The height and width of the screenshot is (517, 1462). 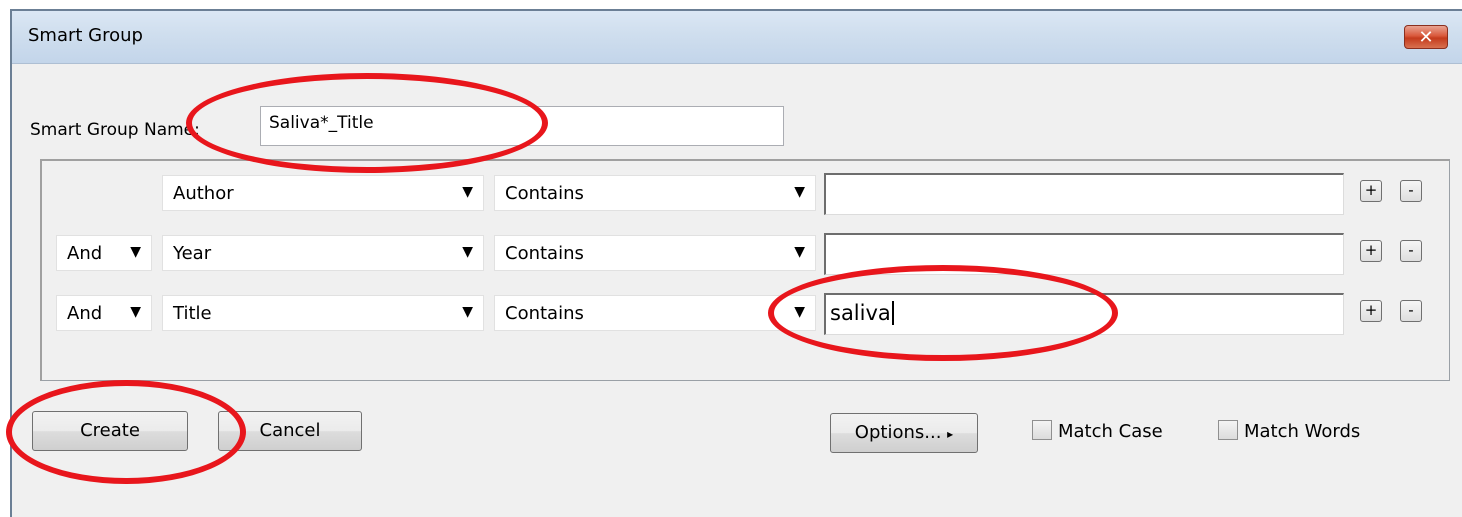 I want to click on match-words-checkbox, so click(x=1228, y=430).